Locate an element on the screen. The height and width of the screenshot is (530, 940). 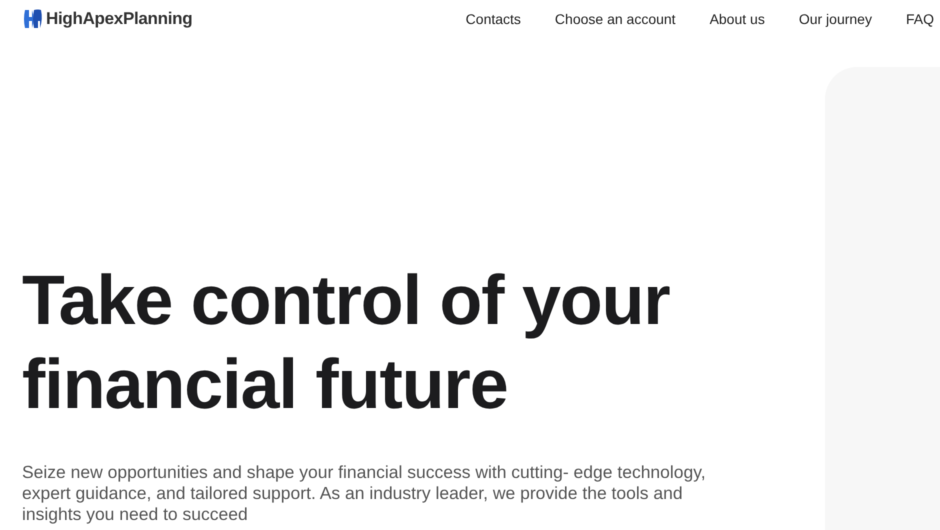
nav-link: Choose an account is located at coordinates (615, 19).